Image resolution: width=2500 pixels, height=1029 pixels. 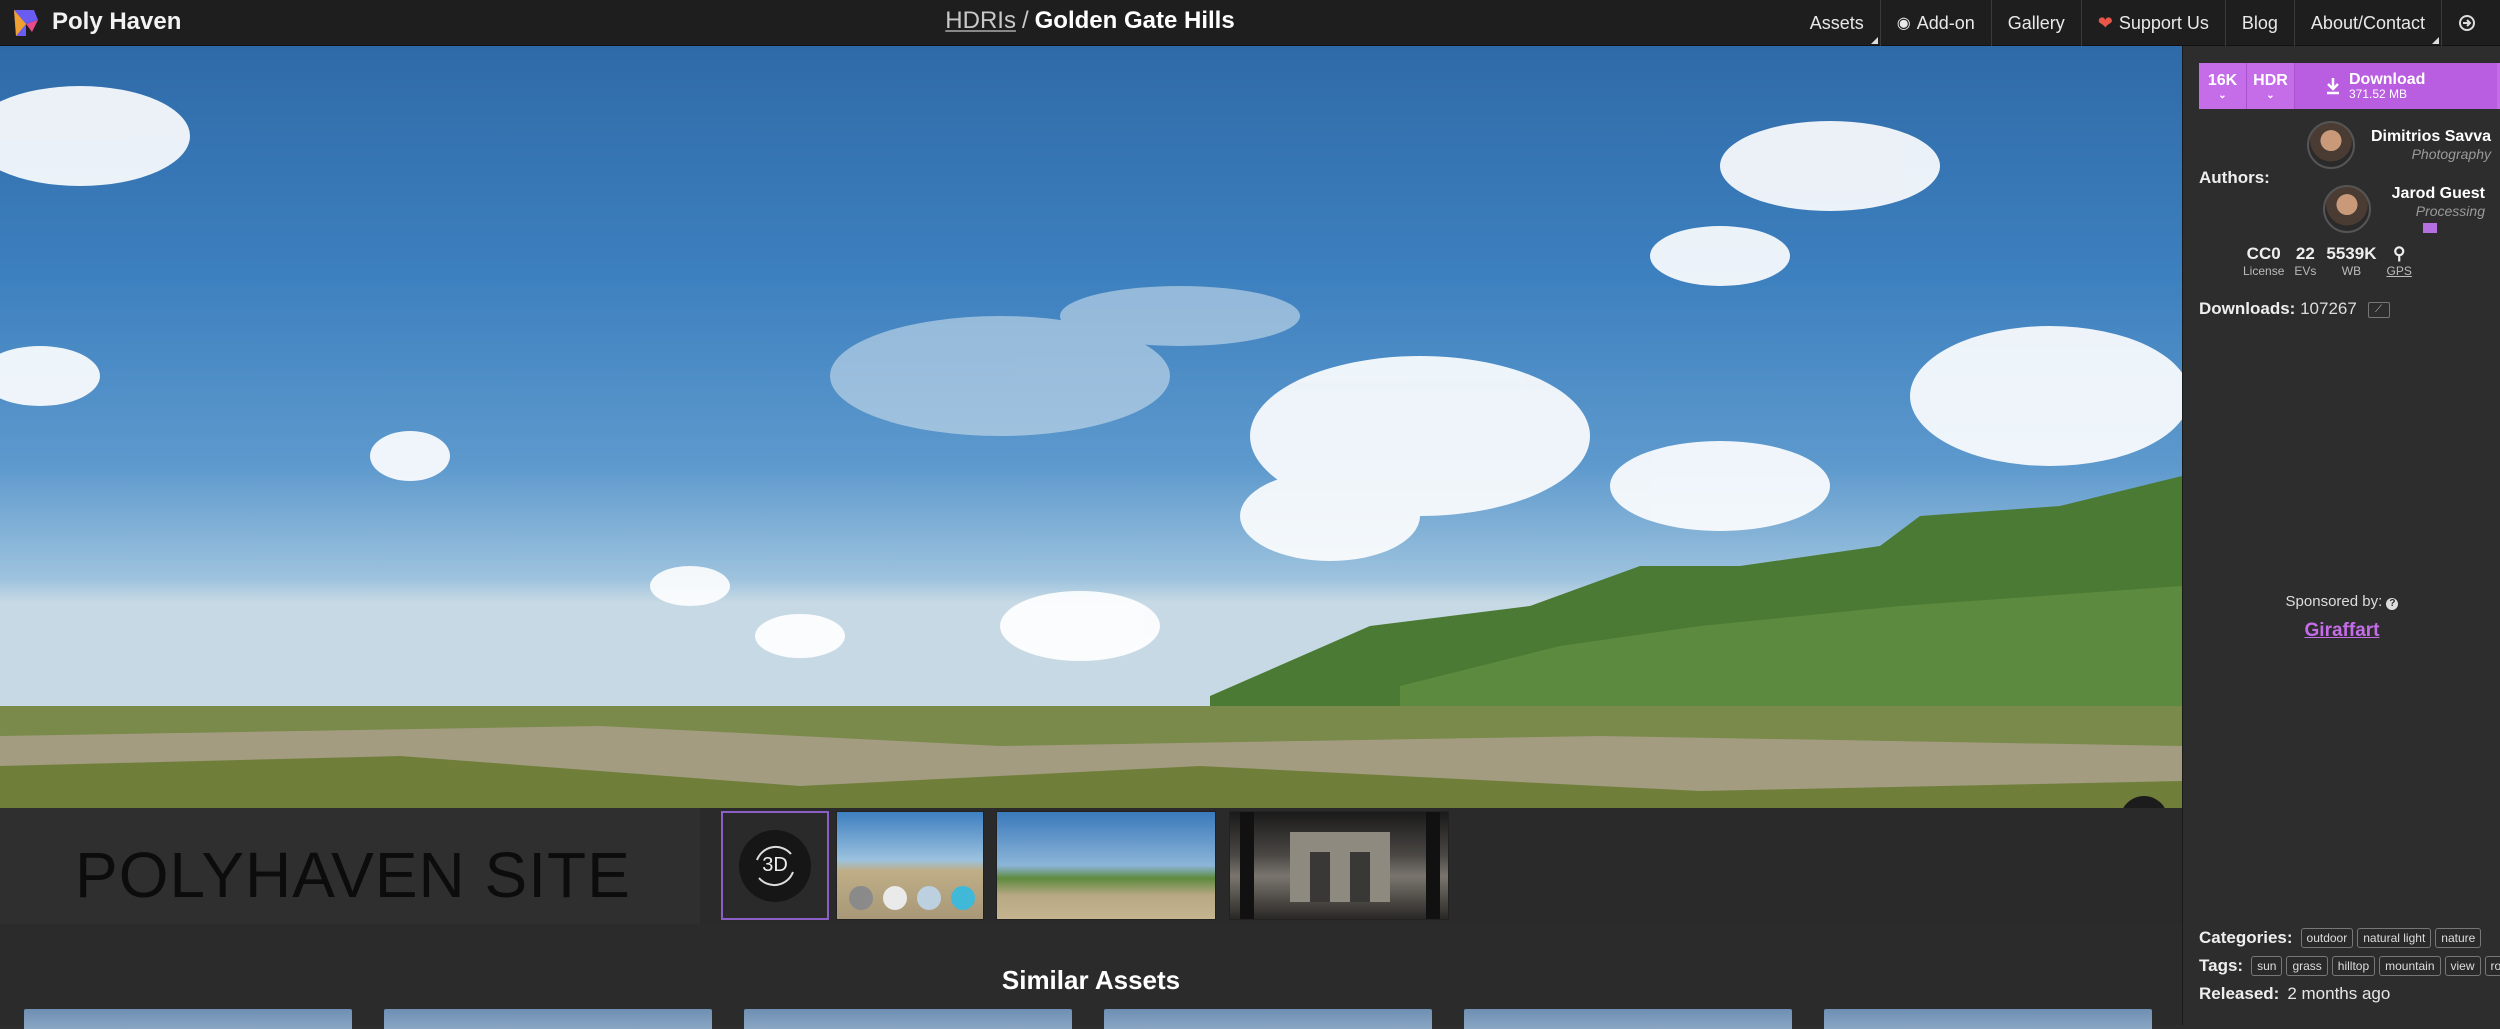 What do you see at coordinates (2399, 253) in the screenshot?
I see `location-pin-icon: ⚲` at bounding box center [2399, 253].